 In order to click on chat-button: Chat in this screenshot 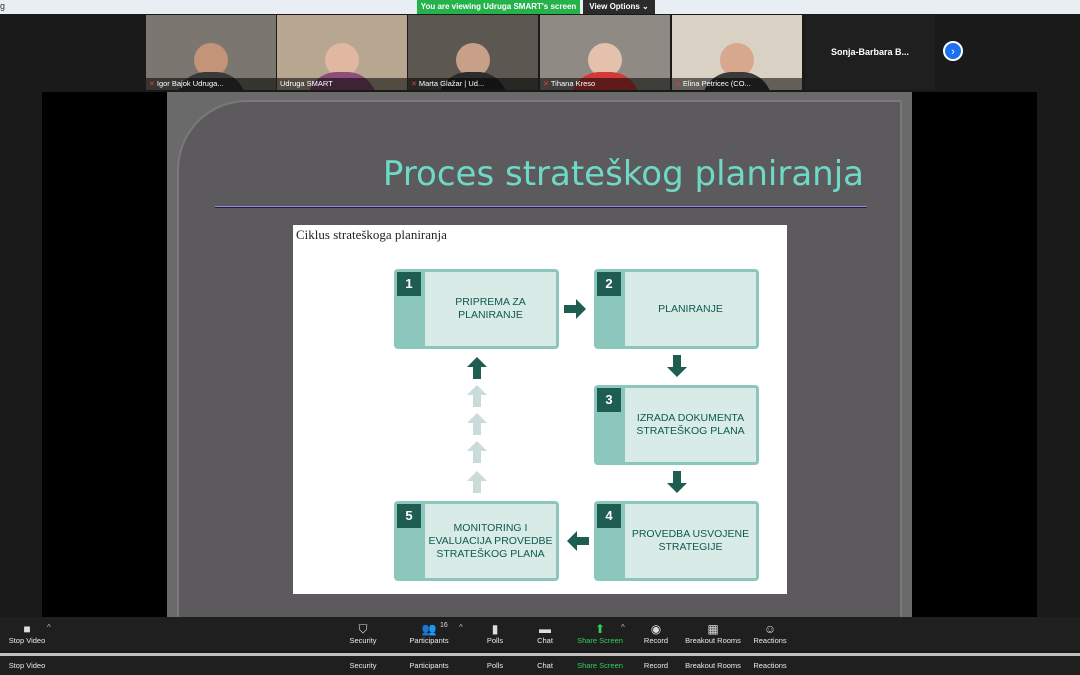, I will do `click(545, 665)`.